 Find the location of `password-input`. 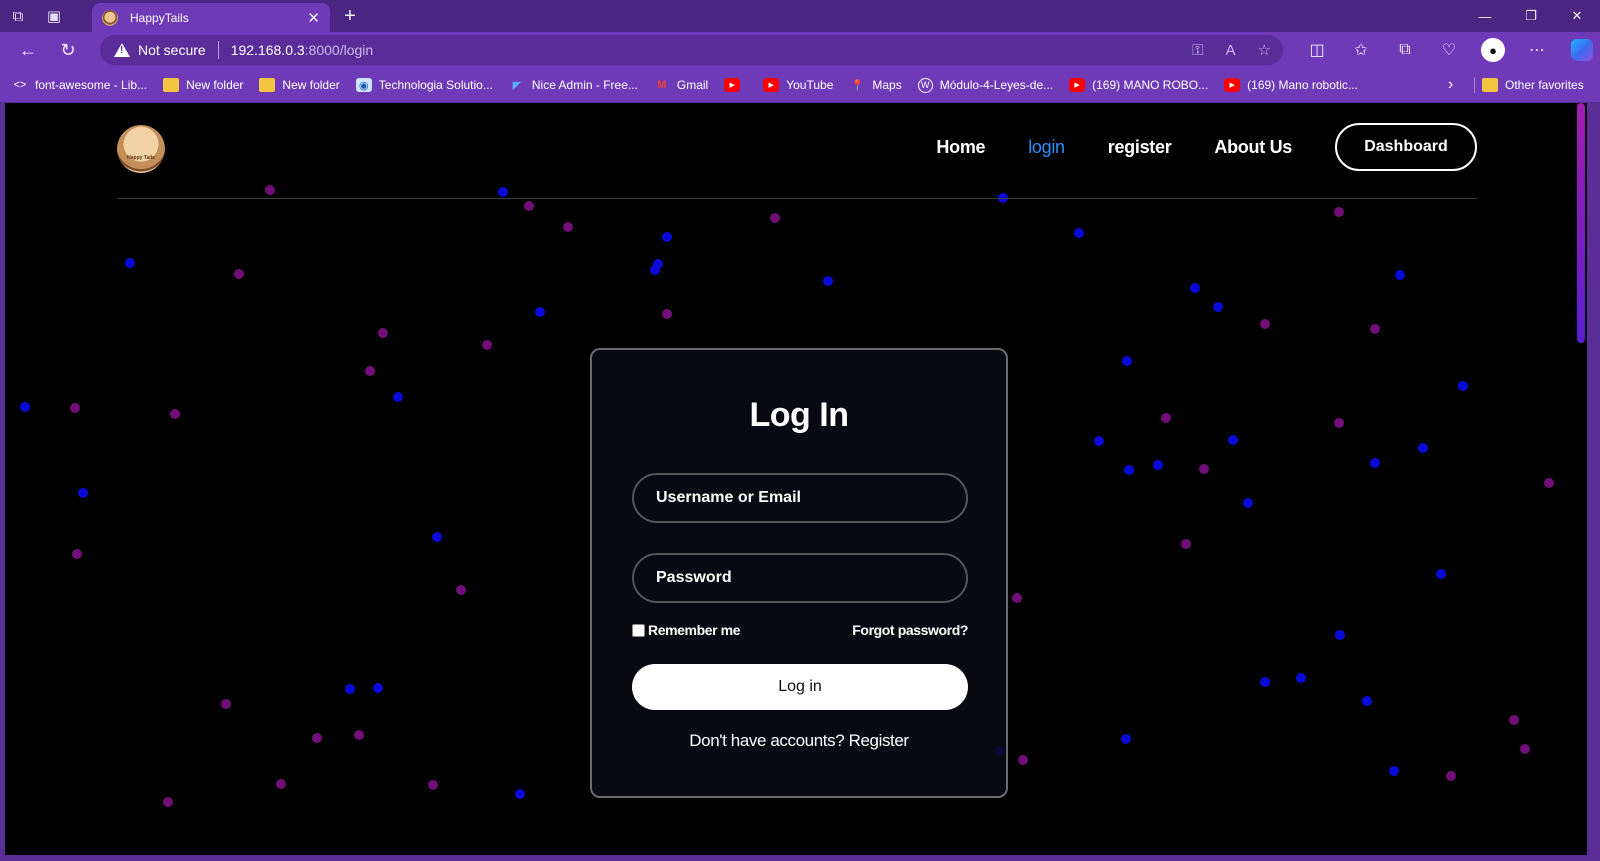

password-input is located at coordinates (800, 578).